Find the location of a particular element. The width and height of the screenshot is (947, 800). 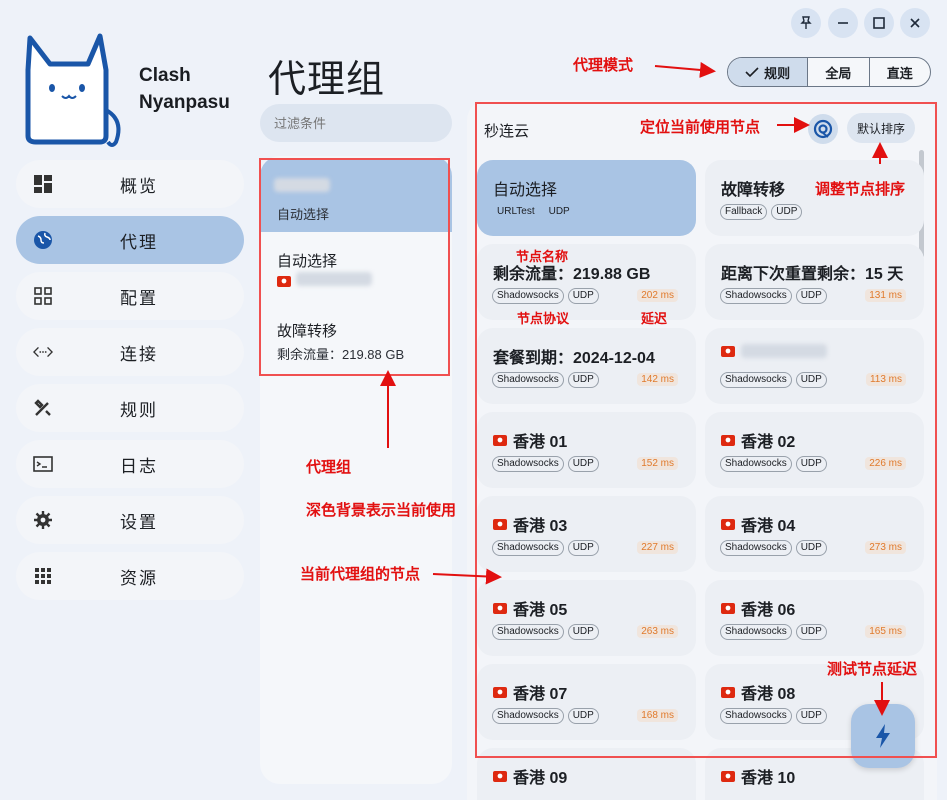

annotation-test-latency: 测试节点延迟 is located at coordinates (872, 669).